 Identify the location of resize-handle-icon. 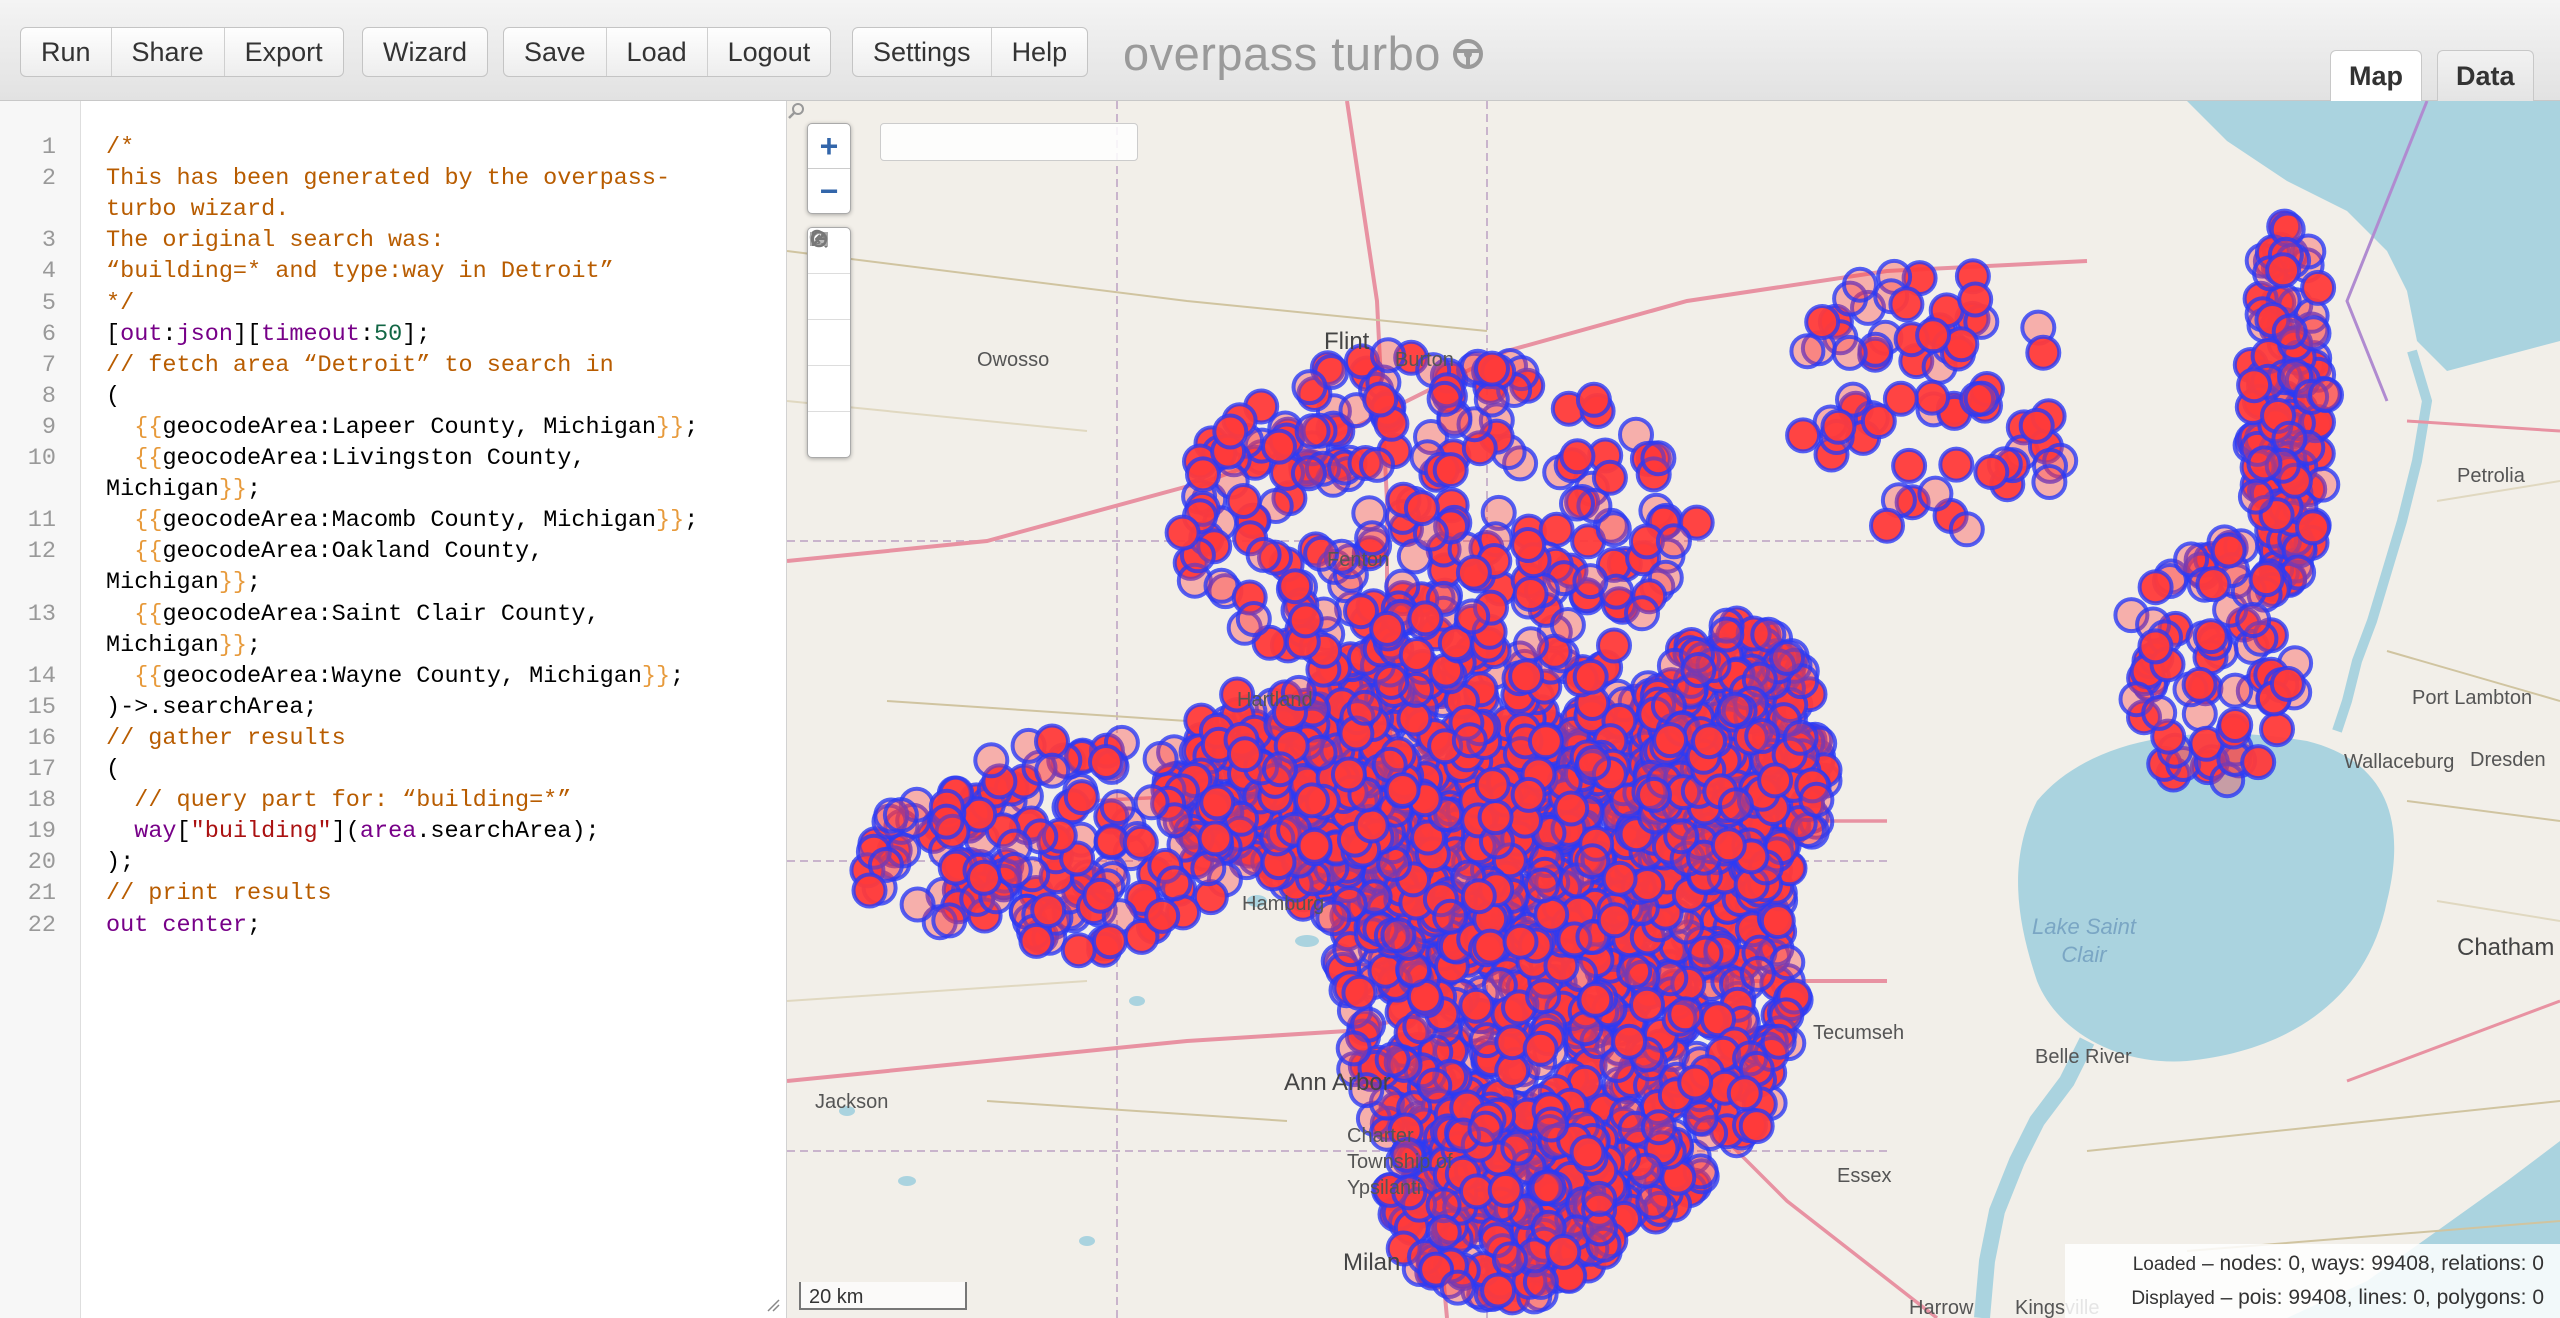
(772, 1304).